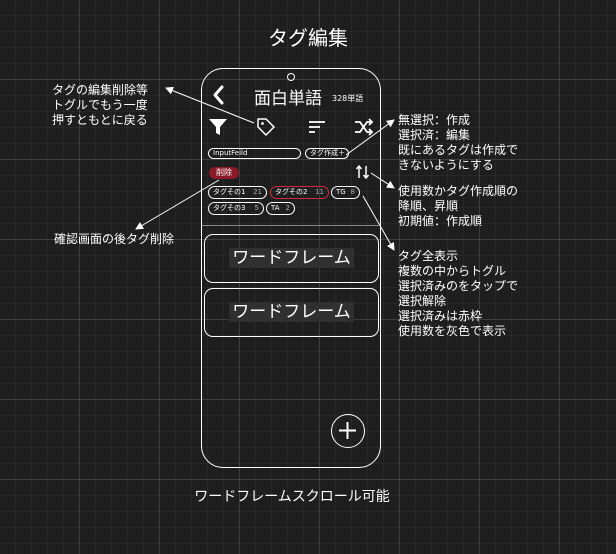 The height and width of the screenshot is (554, 616). What do you see at coordinates (210, 105) in the screenshot?
I see `arrow-tag-icon` at bounding box center [210, 105].